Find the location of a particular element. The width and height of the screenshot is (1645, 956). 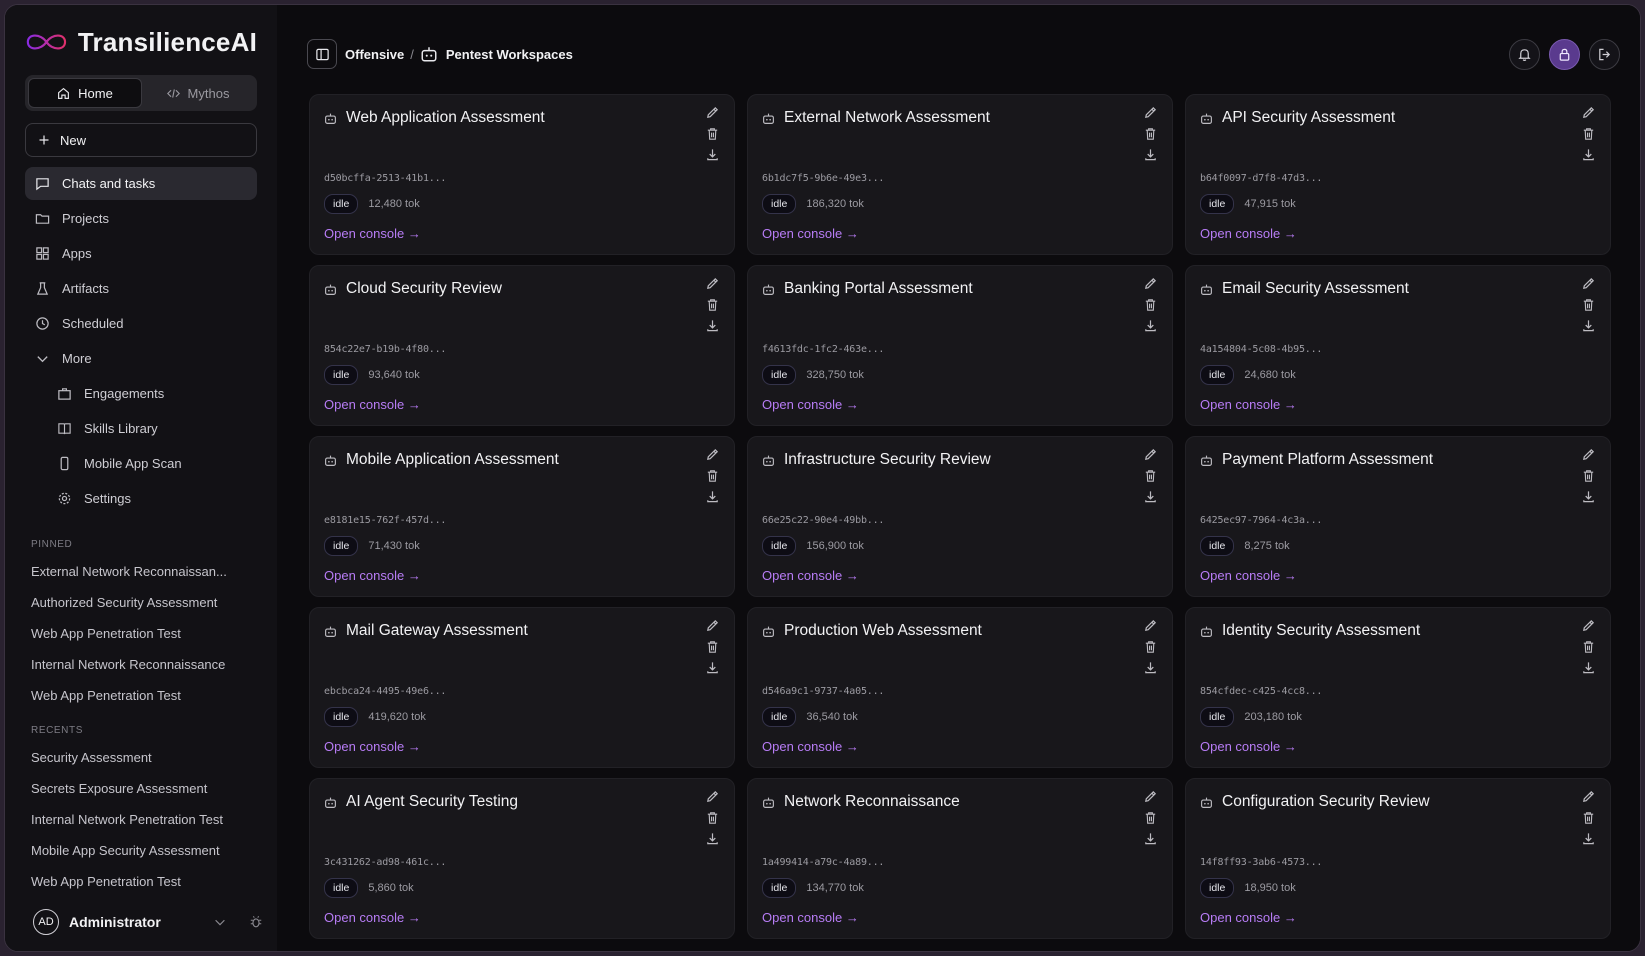

workspace-title: Identity Security Assessment is located at coordinates (1321, 631).